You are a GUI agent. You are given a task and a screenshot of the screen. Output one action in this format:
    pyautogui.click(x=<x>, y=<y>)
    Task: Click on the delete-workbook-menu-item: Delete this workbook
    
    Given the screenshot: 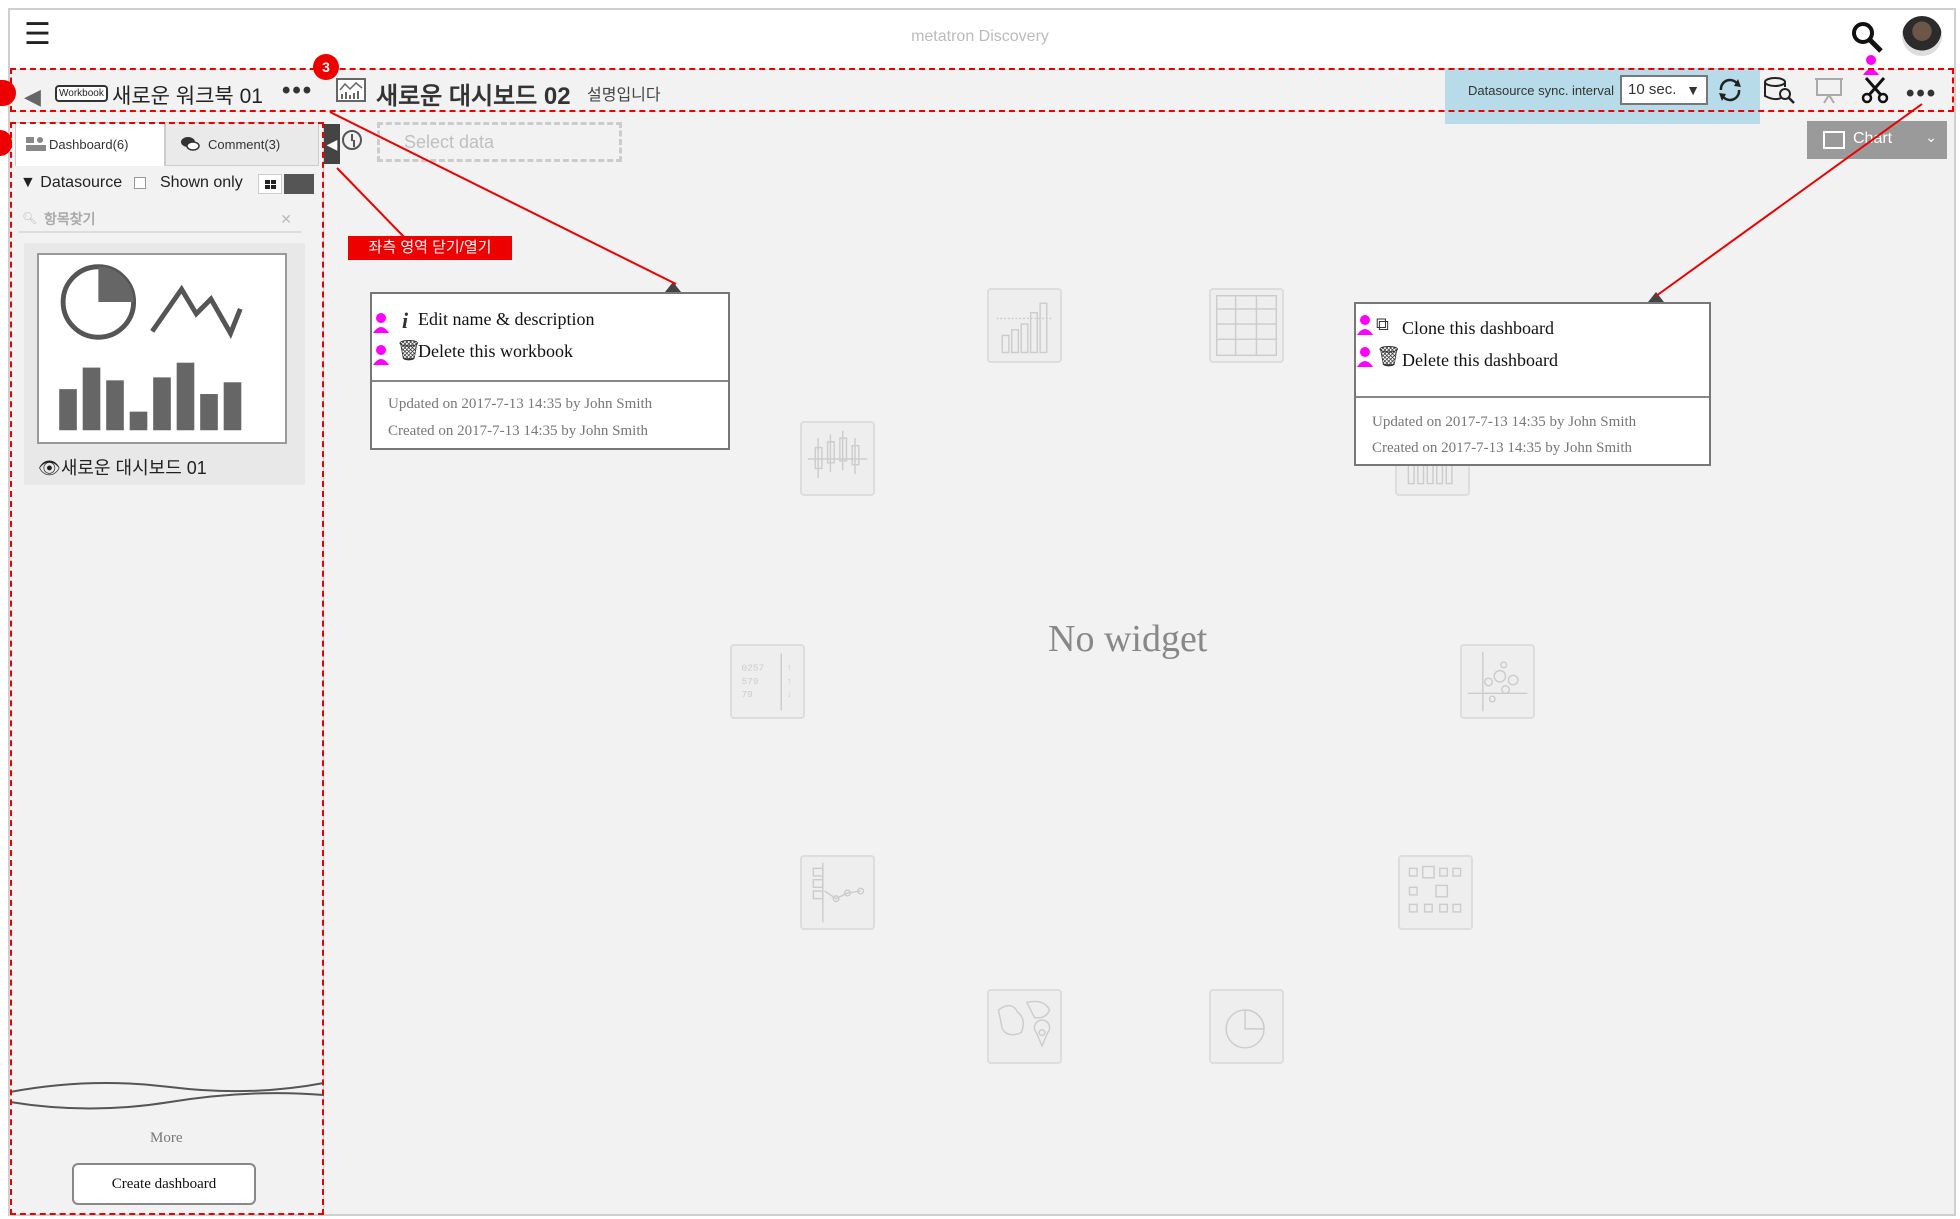 What is the action you would take?
    pyautogui.click(x=495, y=351)
    